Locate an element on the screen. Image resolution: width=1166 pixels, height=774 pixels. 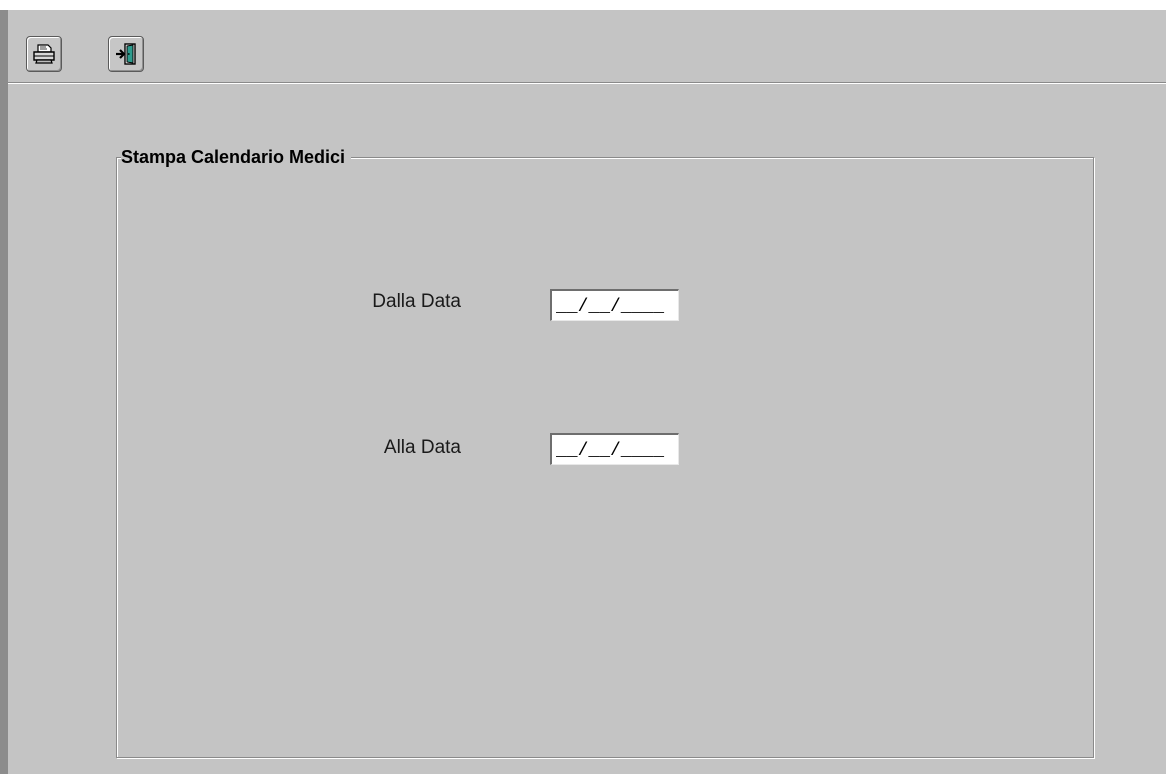
window-top-edge is located at coordinates (583, 5).